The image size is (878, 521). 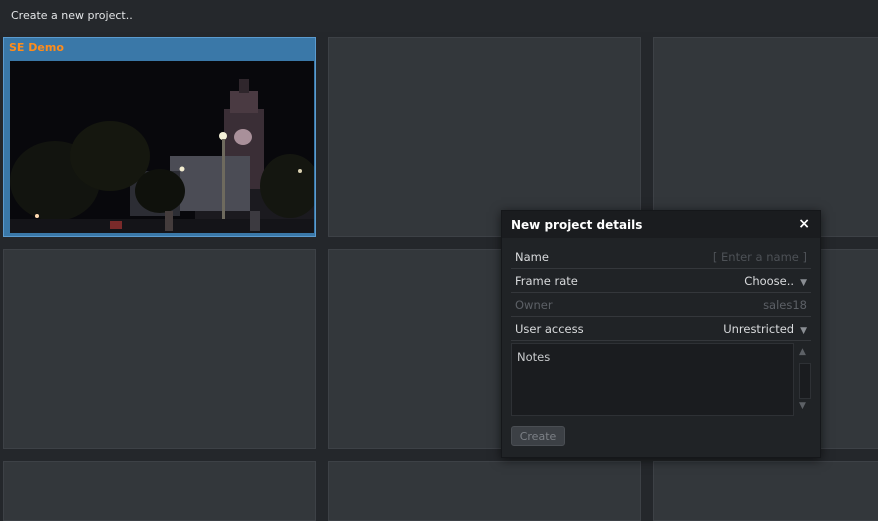 I want to click on user-access-value: Unrestricted ▼, so click(x=765, y=329).